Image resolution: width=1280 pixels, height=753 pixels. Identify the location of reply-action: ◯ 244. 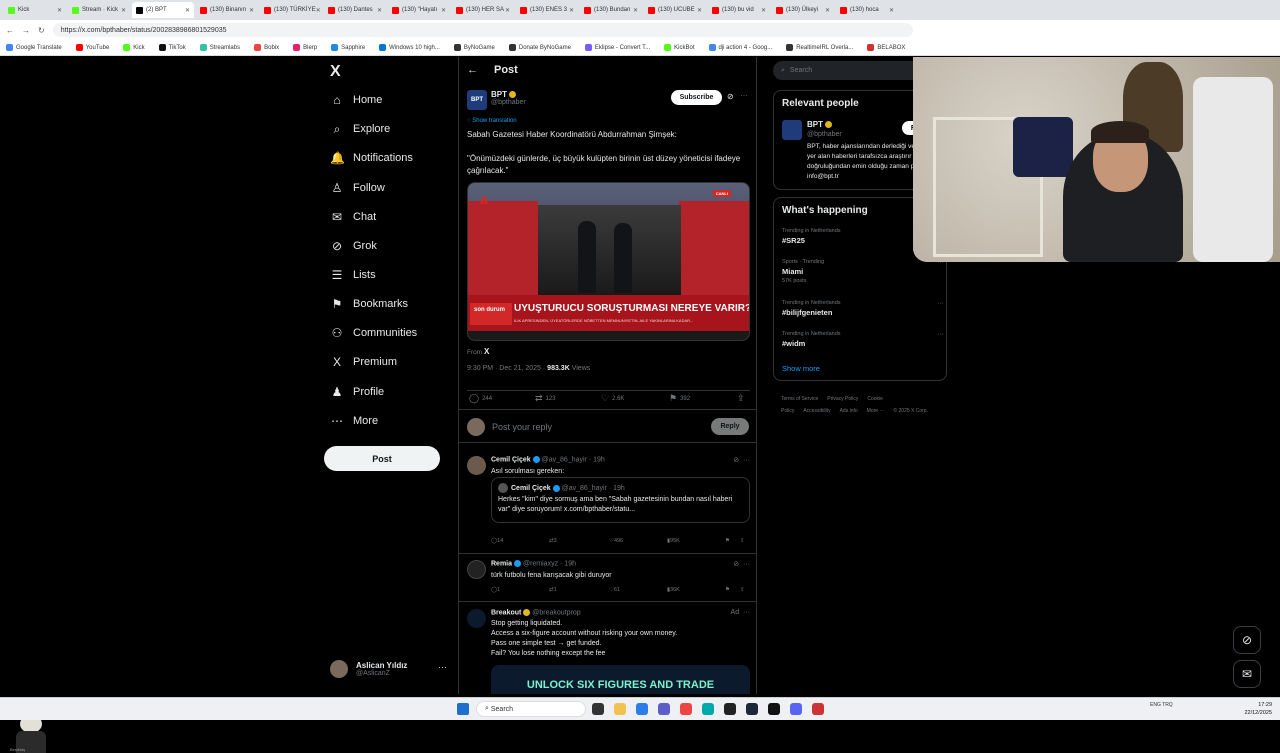
(480, 398).